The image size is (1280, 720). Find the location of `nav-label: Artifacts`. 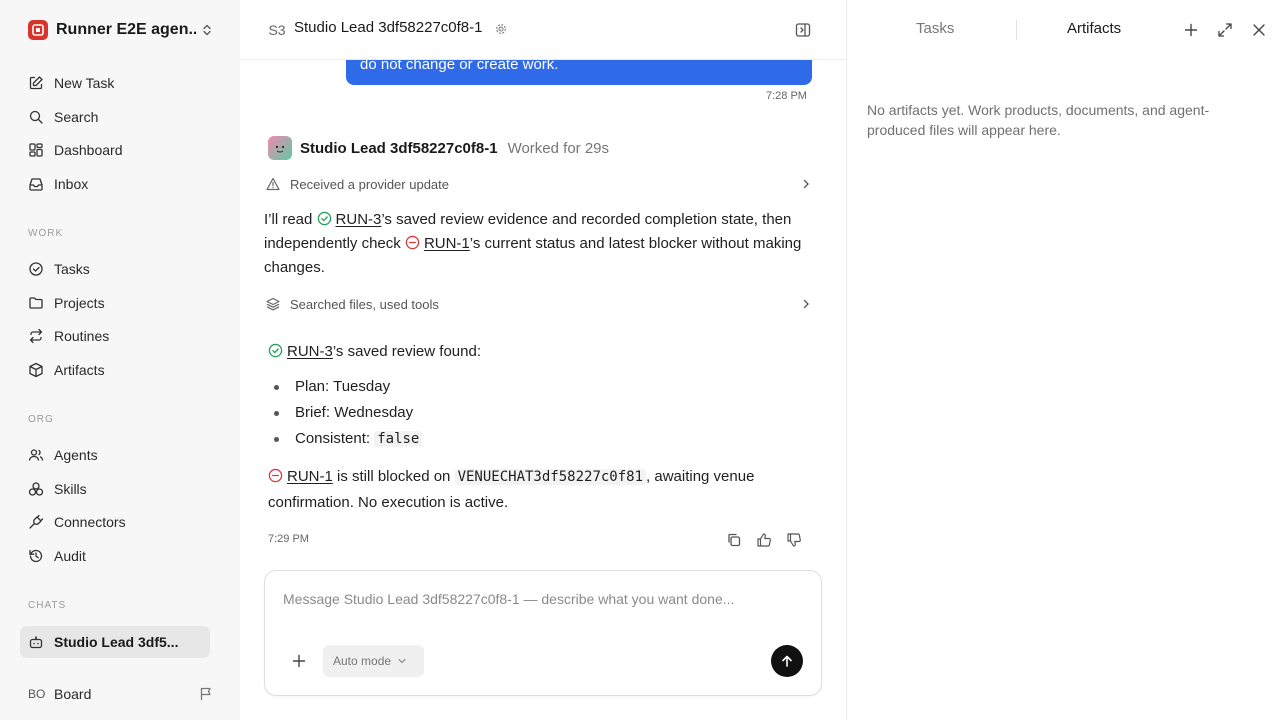

nav-label: Artifacts is located at coordinates (79, 370).